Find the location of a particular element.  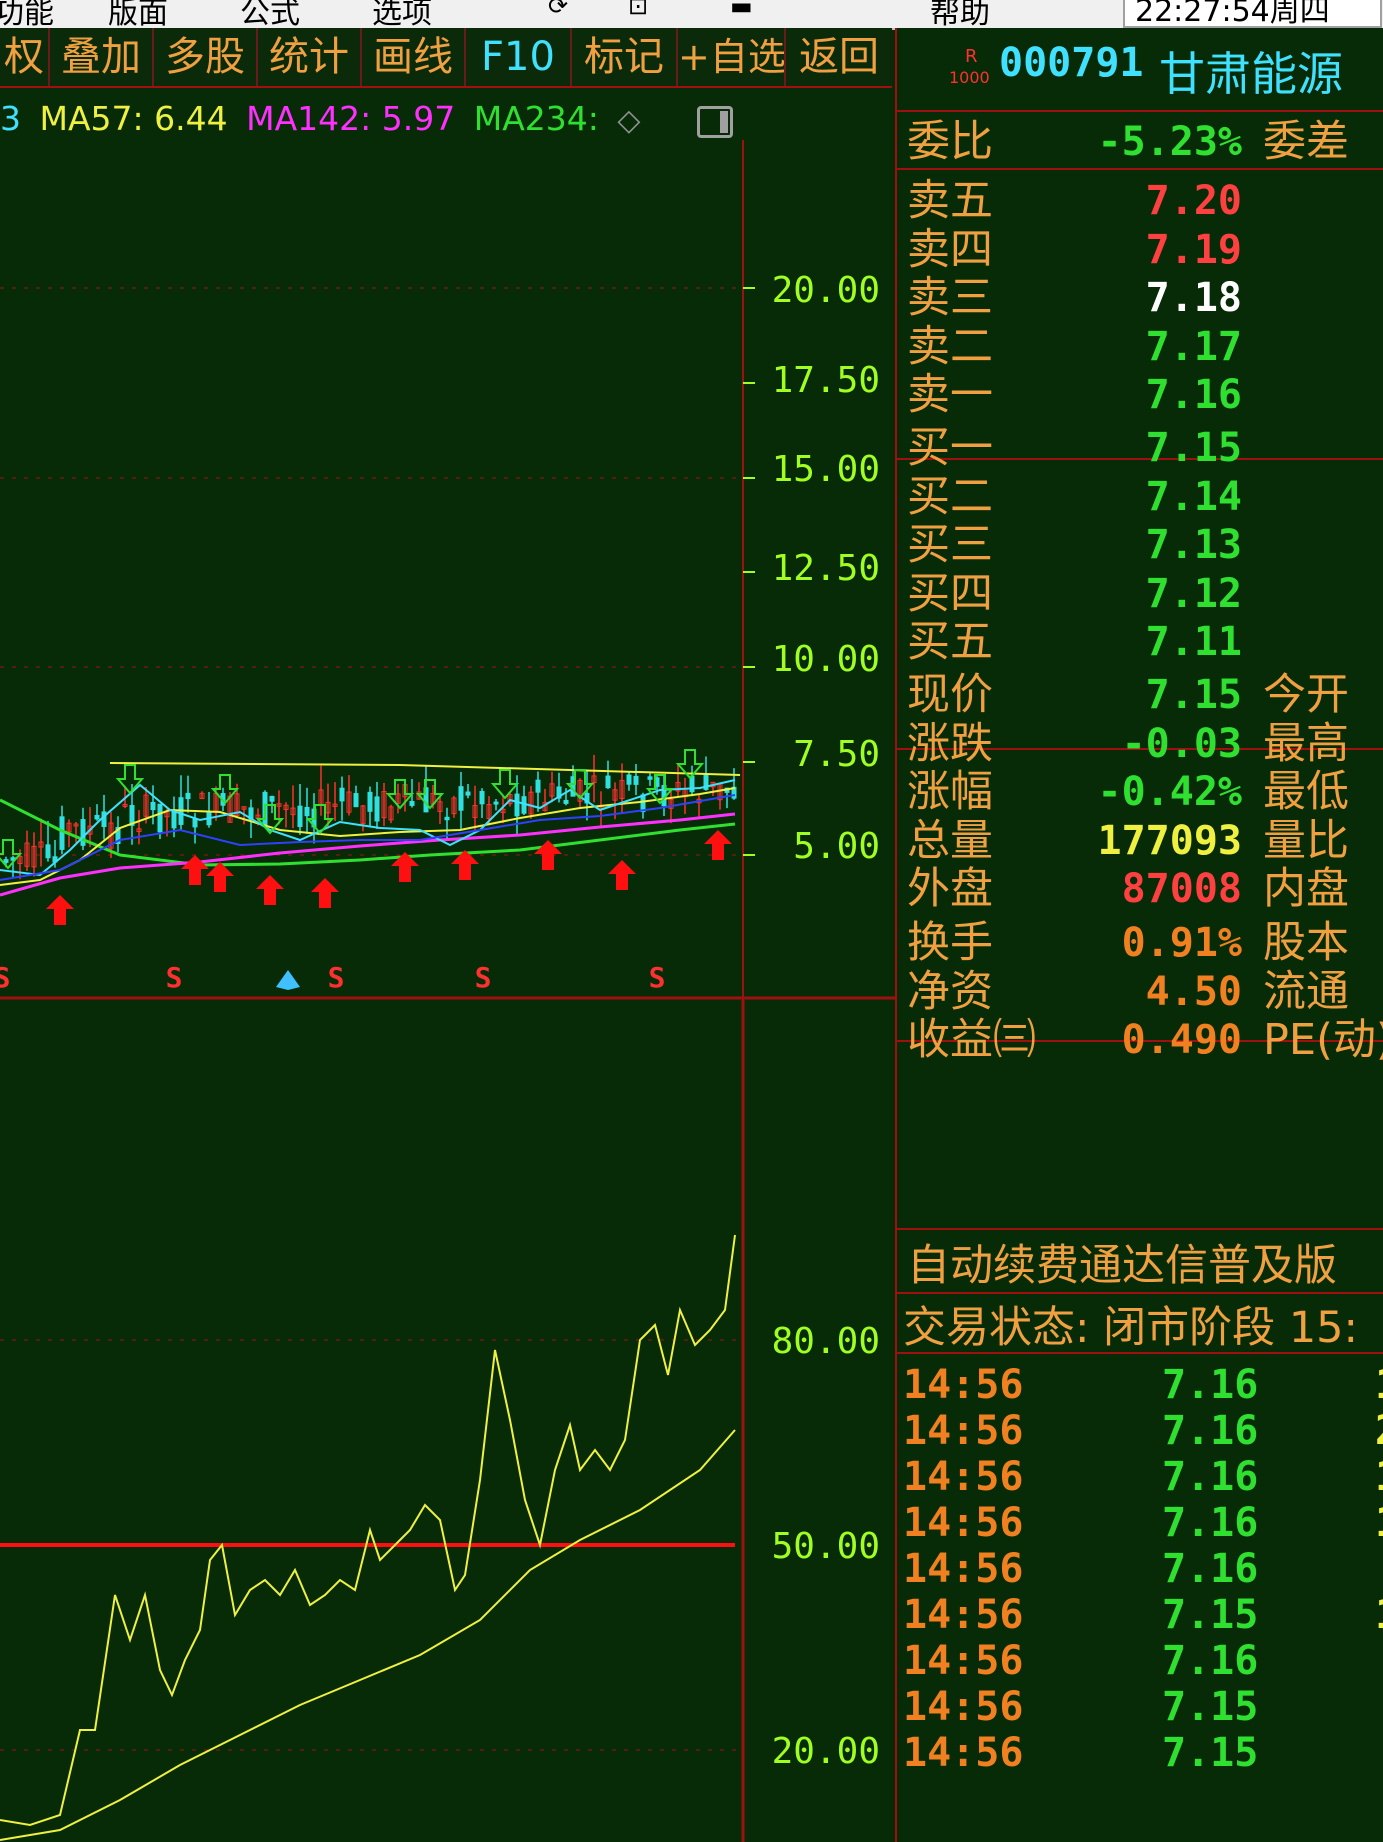

clock-text: 22:27:54周四 is located at coordinates (1232, 14).